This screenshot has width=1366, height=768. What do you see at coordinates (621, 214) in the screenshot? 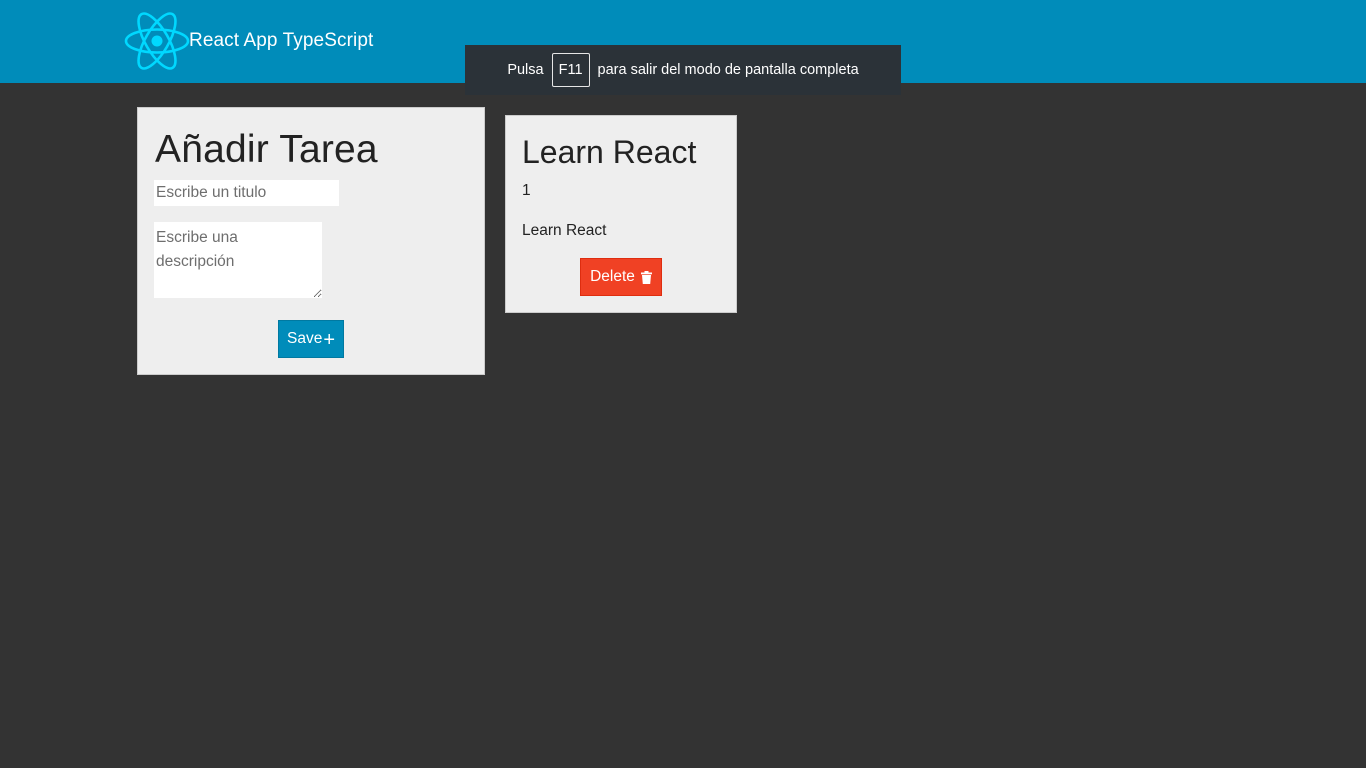
I see `task-card: Learn React 1 Learn React Delete` at bounding box center [621, 214].